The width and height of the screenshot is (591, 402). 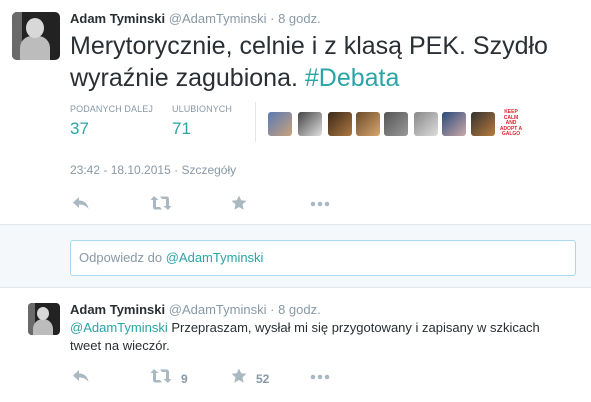 What do you see at coordinates (220, 378) in the screenshot?
I see `reply-tweet-actions: 9 52` at bounding box center [220, 378].